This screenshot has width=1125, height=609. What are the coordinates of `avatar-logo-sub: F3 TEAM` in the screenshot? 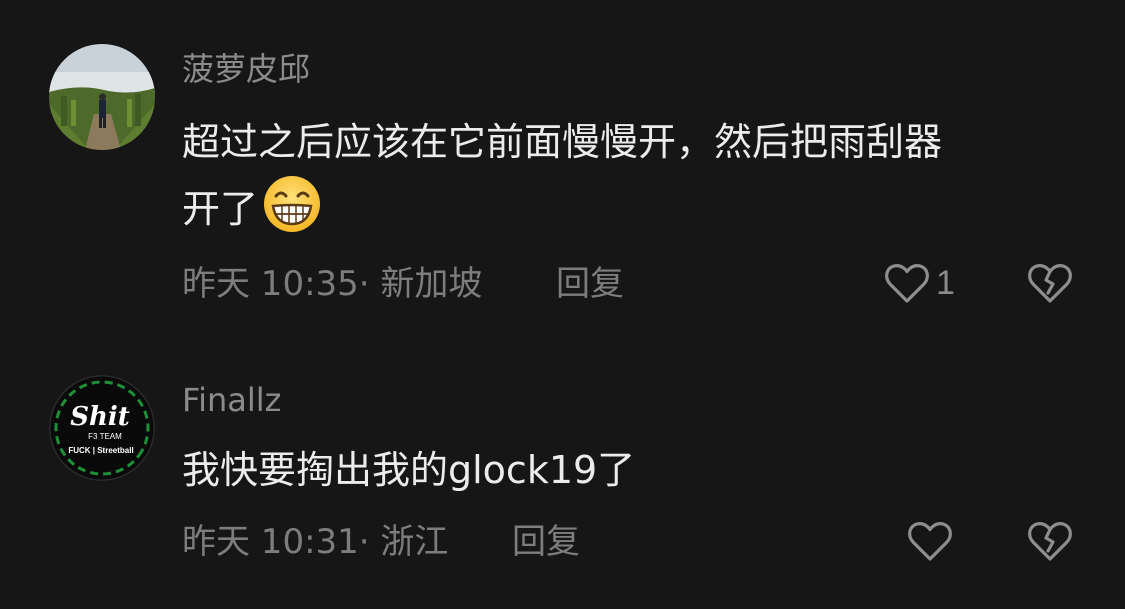 It's located at (105, 436).